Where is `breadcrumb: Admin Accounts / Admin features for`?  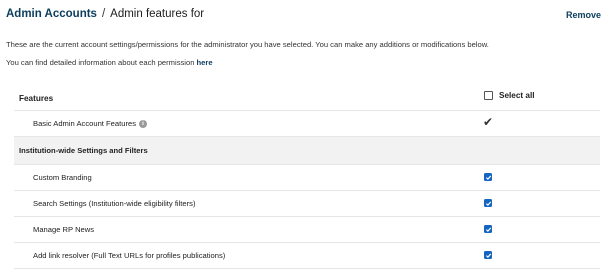
breadcrumb: Admin Accounts / Admin features for is located at coordinates (105, 14).